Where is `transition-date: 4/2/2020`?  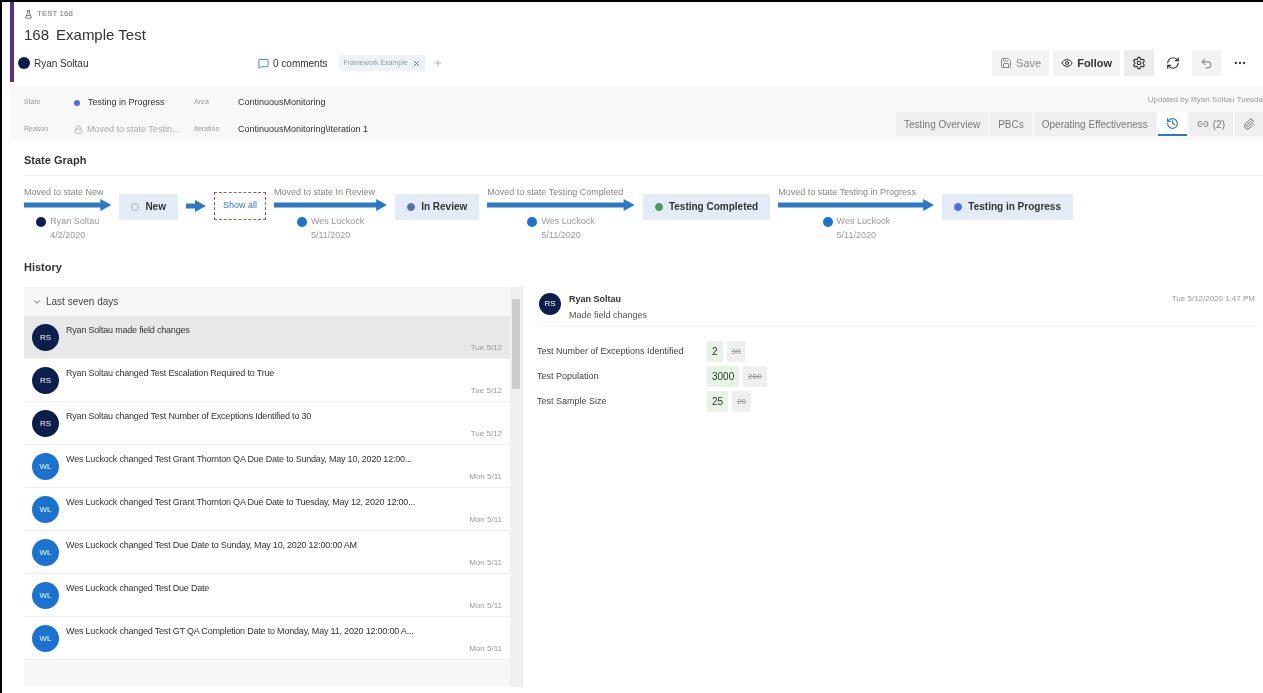 transition-date: 4/2/2020 is located at coordinates (68, 235).